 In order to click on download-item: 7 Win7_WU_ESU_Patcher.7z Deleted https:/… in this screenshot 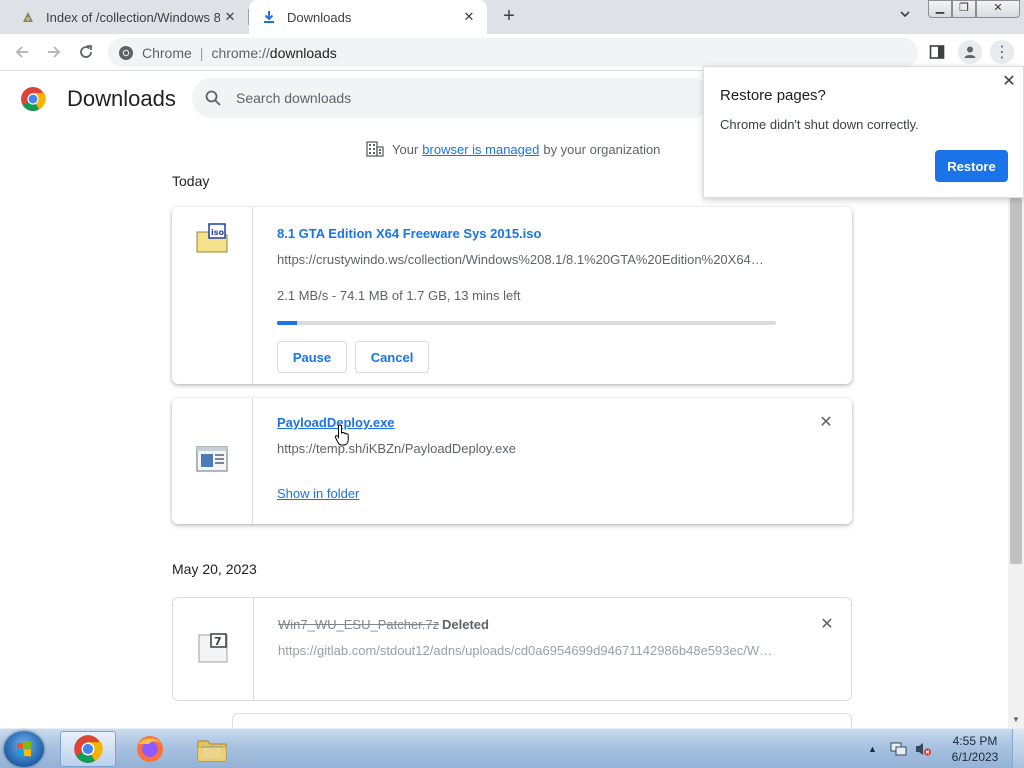, I will do `click(512, 649)`.